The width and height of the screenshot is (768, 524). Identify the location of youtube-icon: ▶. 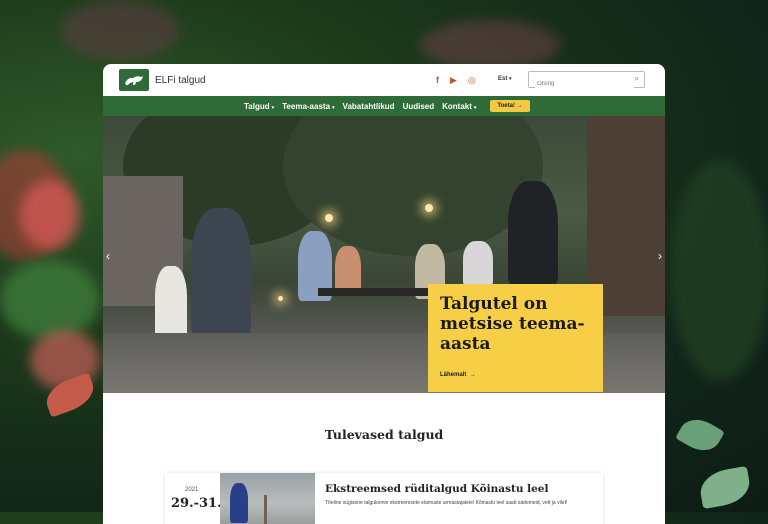
(453, 80).